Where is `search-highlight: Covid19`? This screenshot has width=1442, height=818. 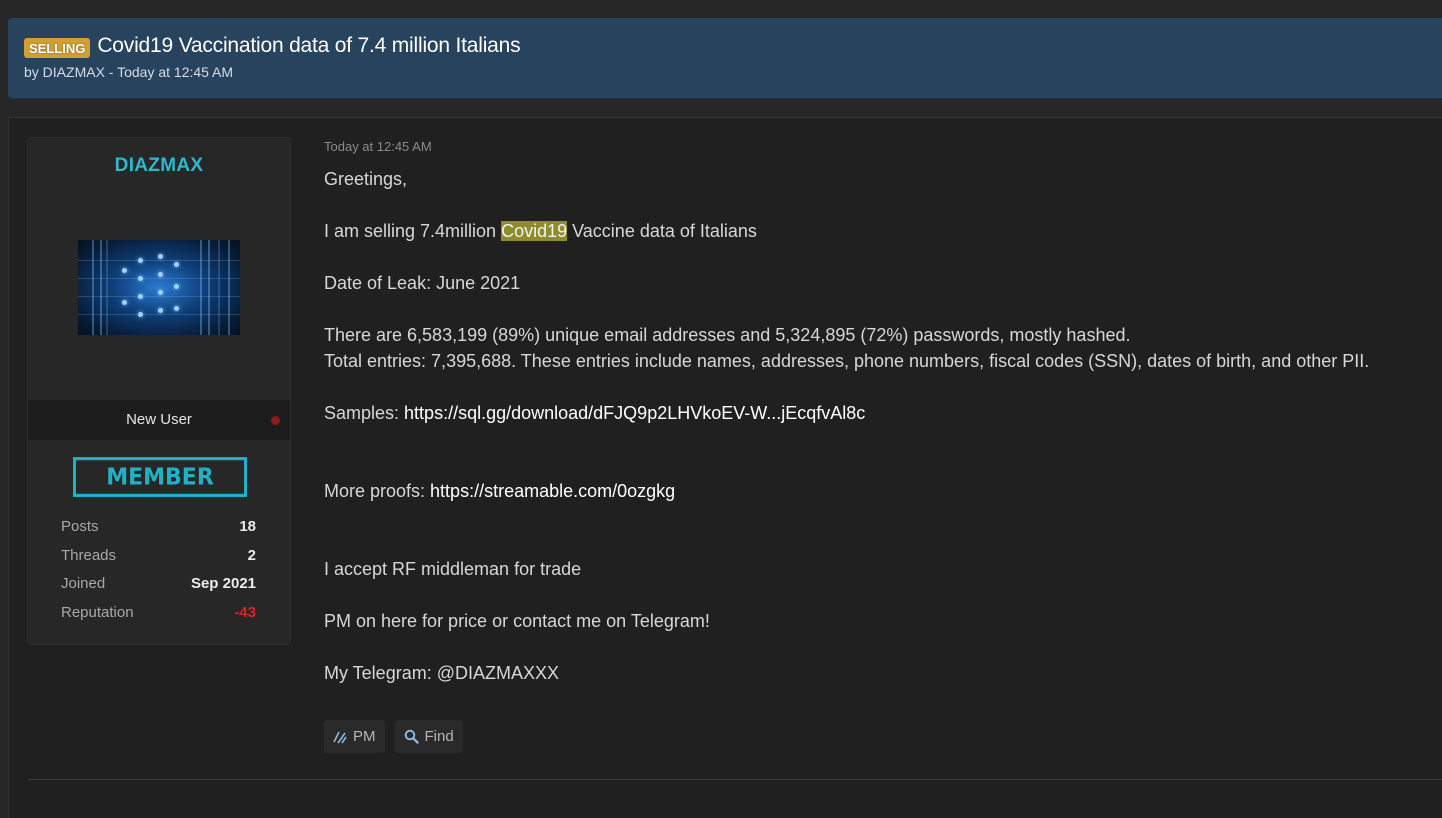 search-highlight: Covid19 is located at coordinates (534, 231).